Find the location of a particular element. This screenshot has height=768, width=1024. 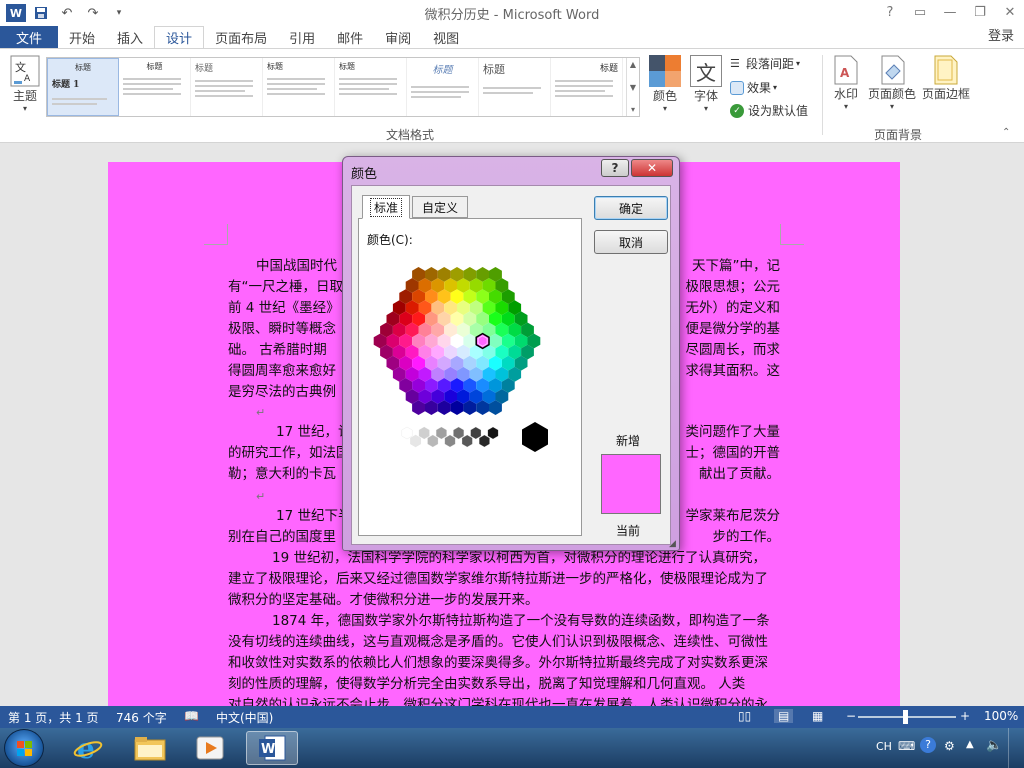

word-taskbar-icon: W is located at coordinates (272, 748).